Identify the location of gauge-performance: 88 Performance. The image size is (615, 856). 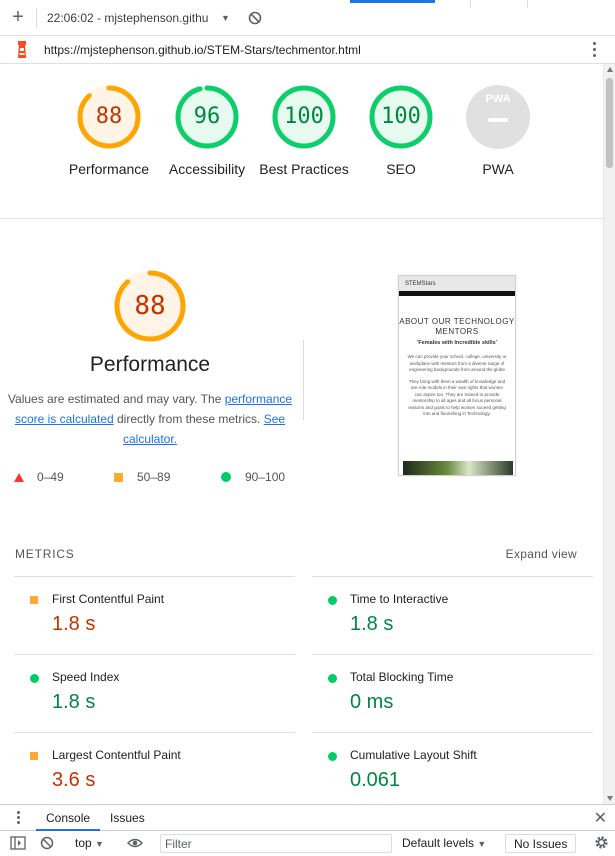
(109, 131).